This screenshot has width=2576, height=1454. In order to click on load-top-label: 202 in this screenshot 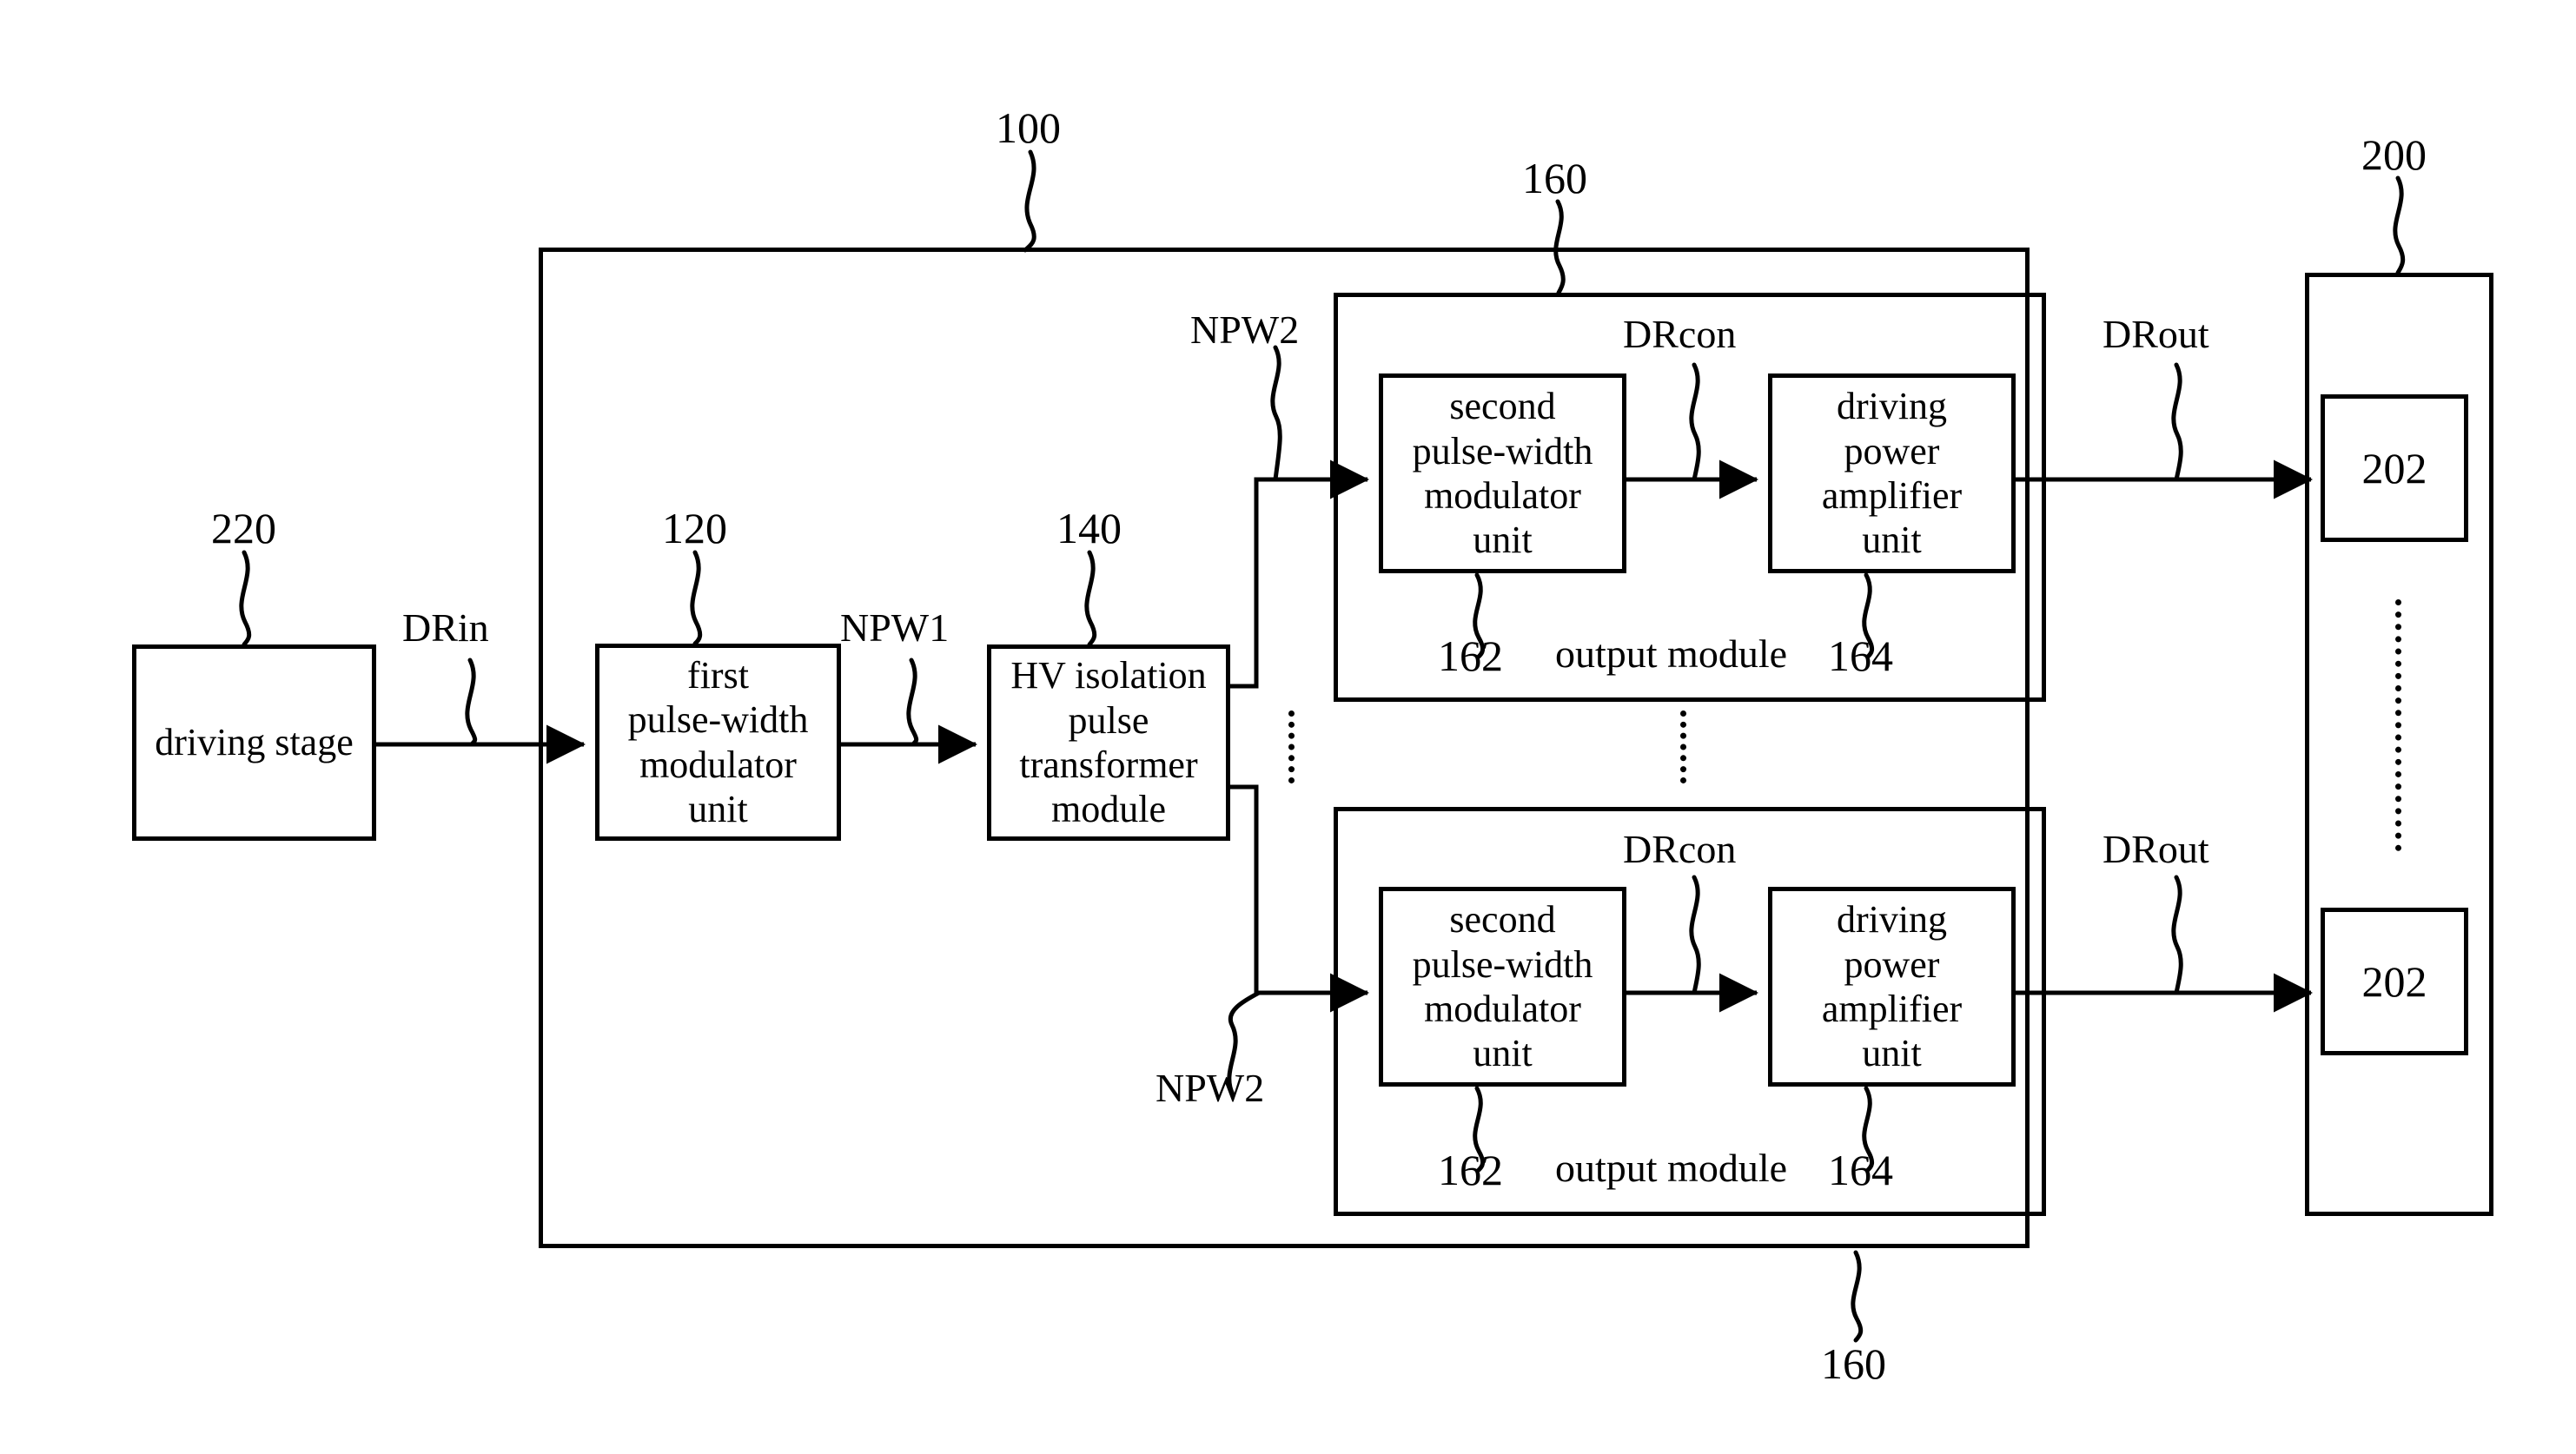, I will do `click(2394, 467)`.